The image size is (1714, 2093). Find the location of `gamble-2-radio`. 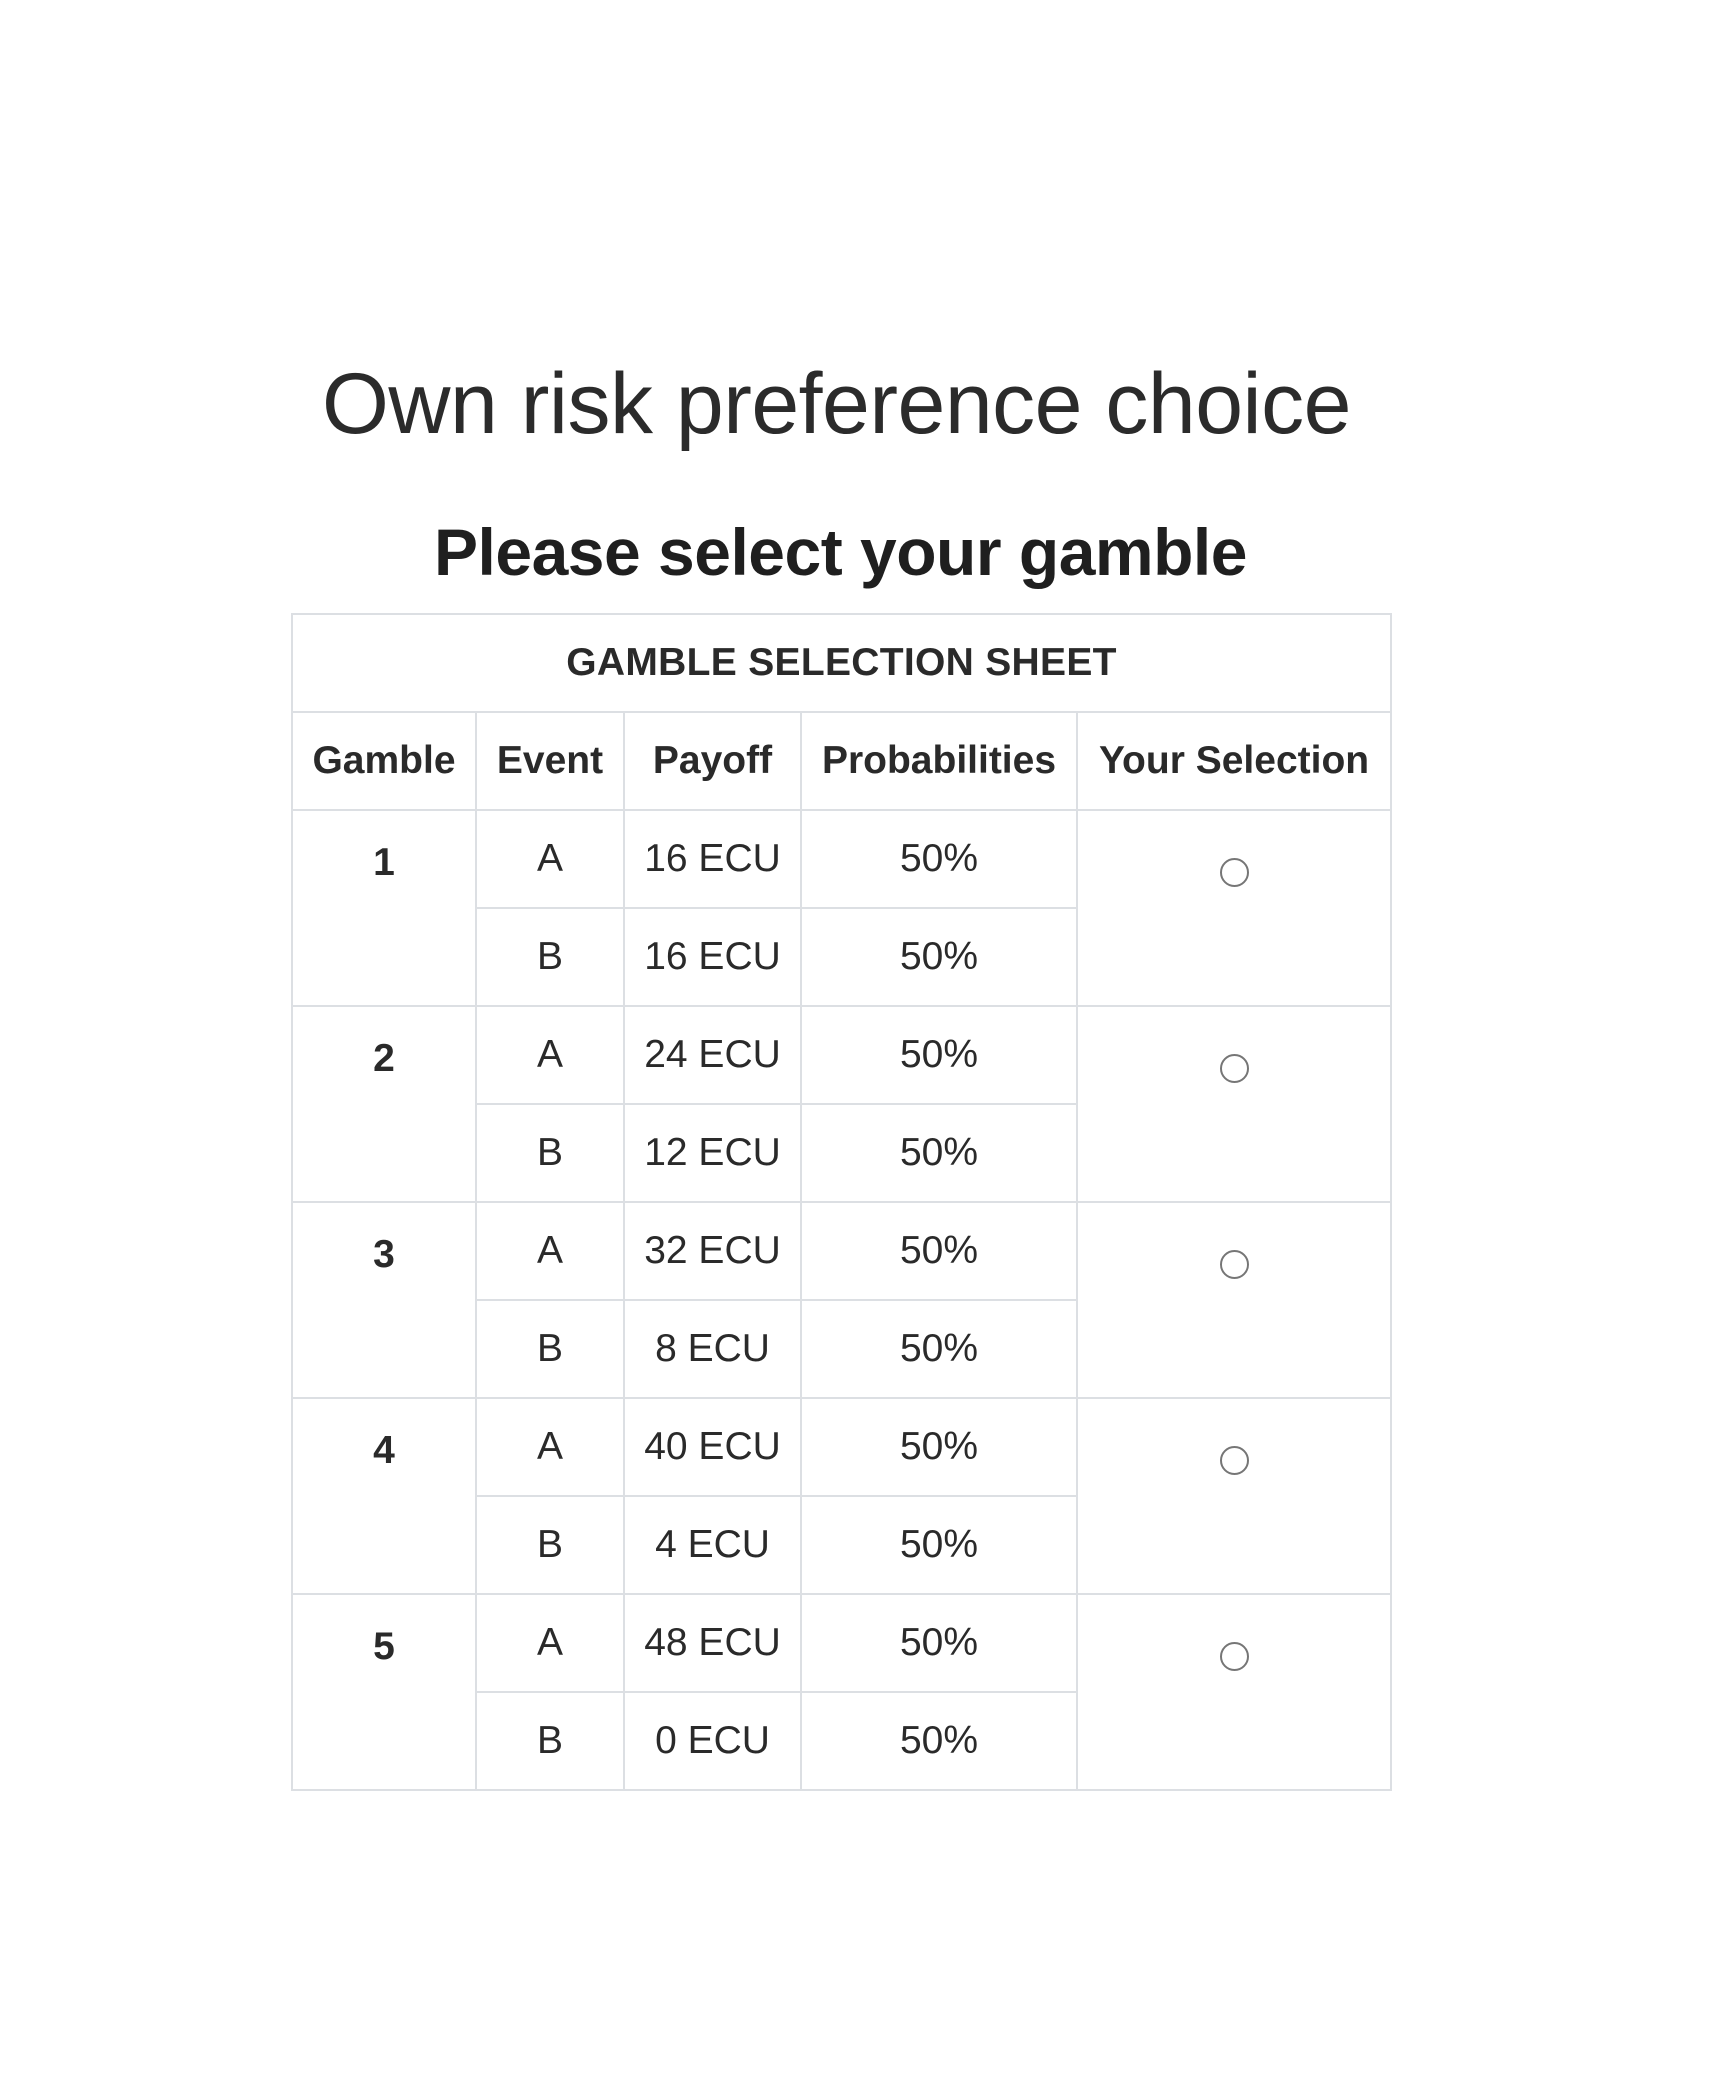

gamble-2-radio is located at coordinates (1234, 1068).